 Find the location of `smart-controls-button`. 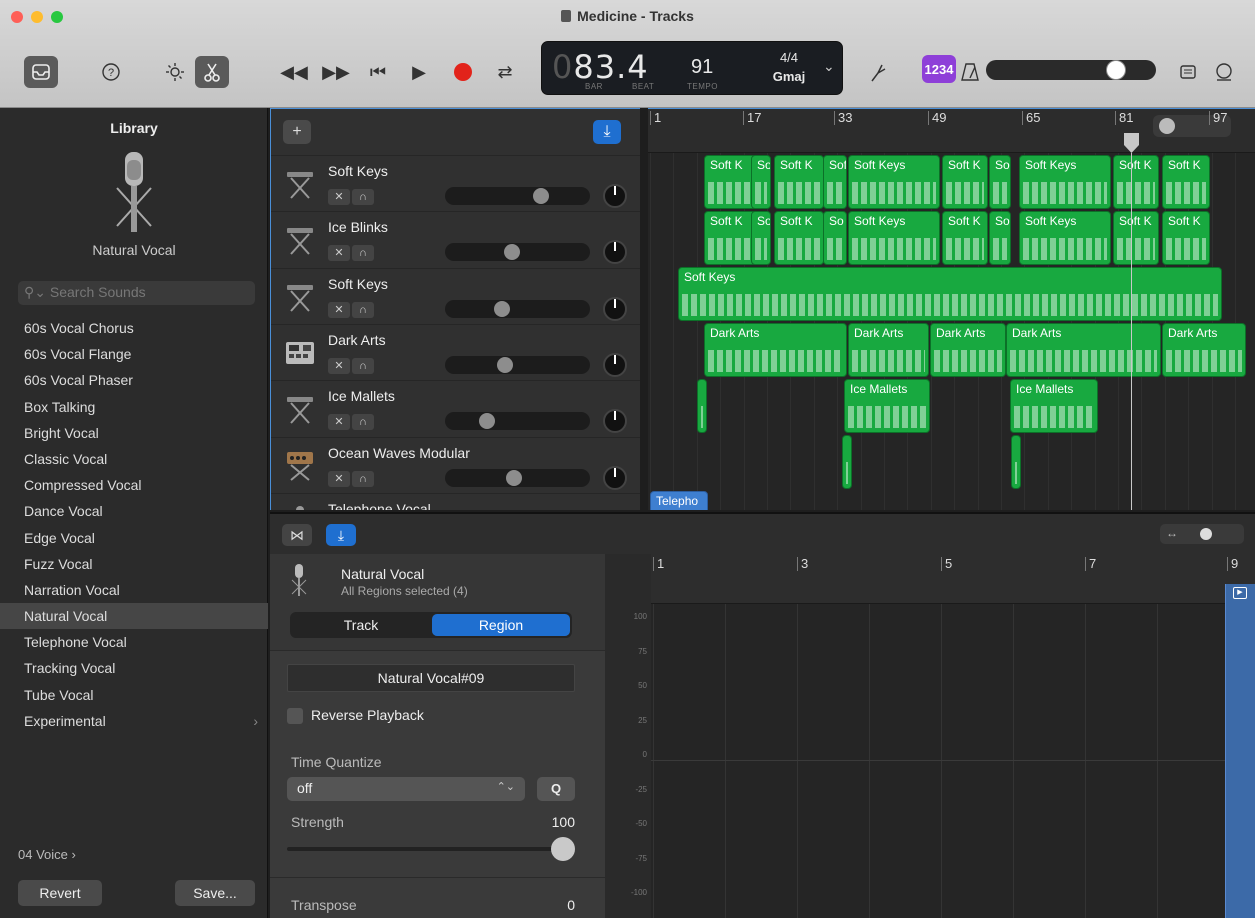

smart-controls-button is located at coordinates (175, 72).